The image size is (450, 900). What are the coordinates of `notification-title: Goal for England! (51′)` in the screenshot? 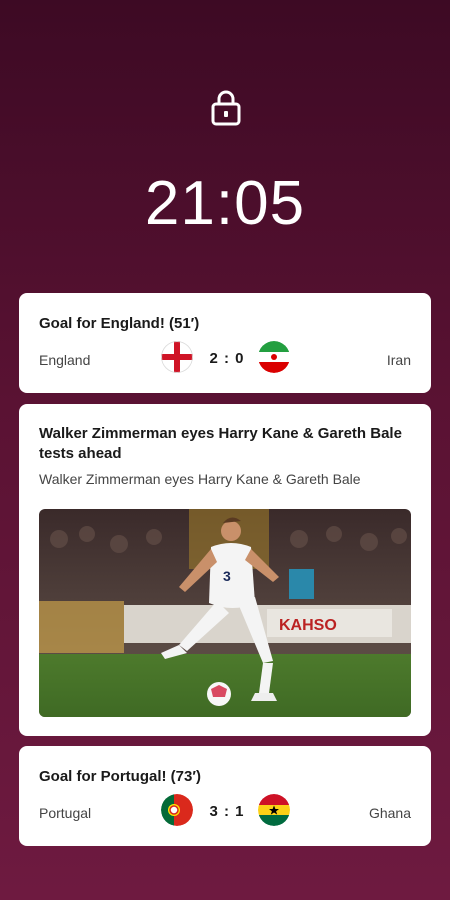 It's located at (119, 323).